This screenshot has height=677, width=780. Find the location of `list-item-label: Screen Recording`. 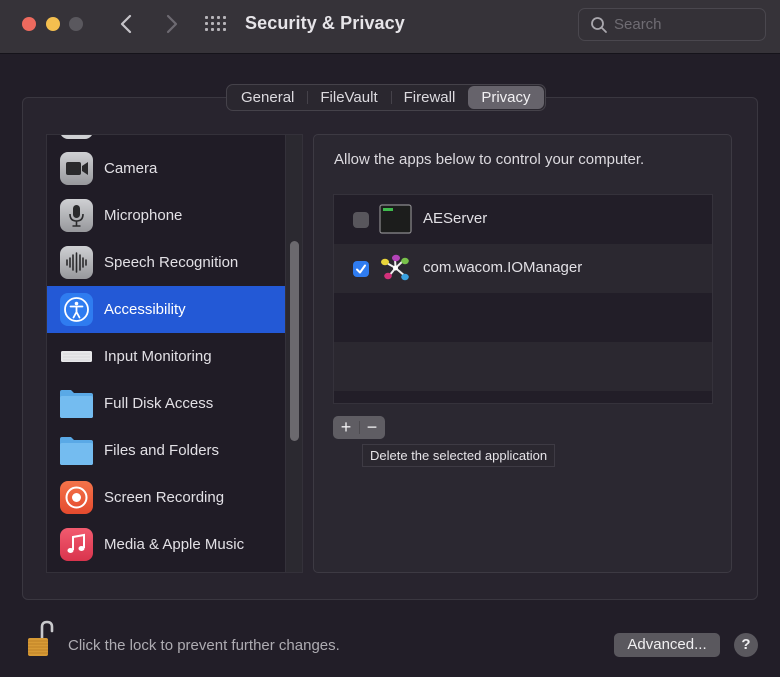

list-item-label: Screen Recording is located at coordinates (164, 497).